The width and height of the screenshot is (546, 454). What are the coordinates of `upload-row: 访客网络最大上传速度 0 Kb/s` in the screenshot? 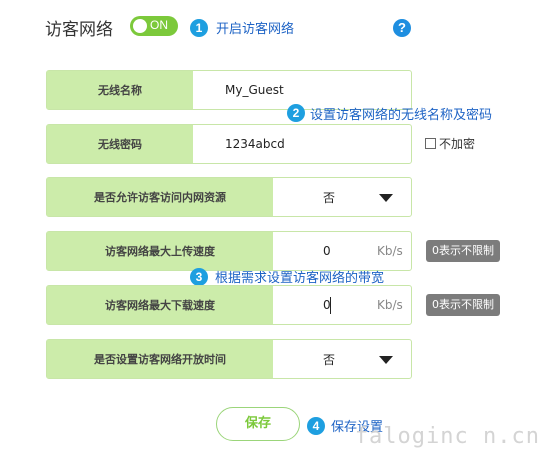 It's located at (229, 251).